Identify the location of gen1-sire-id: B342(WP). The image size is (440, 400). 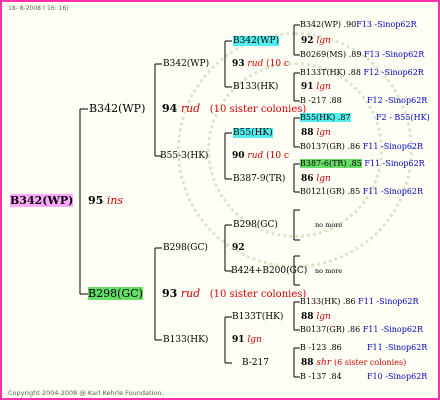
(117, 108).